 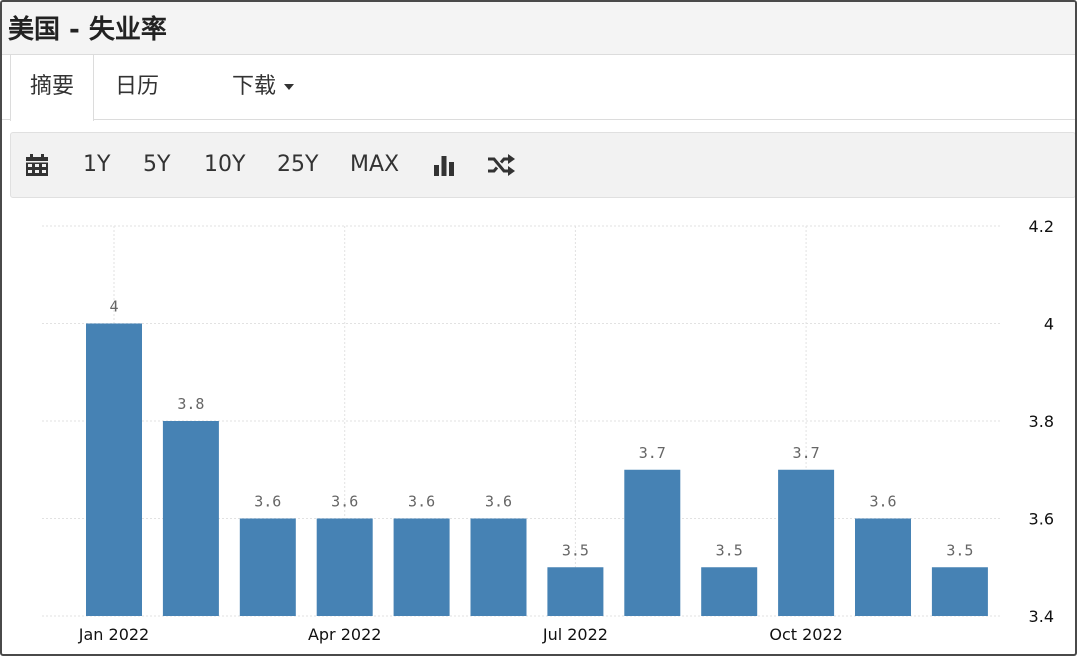 I want to click on shuffle-button, so click(x=501, y=165).